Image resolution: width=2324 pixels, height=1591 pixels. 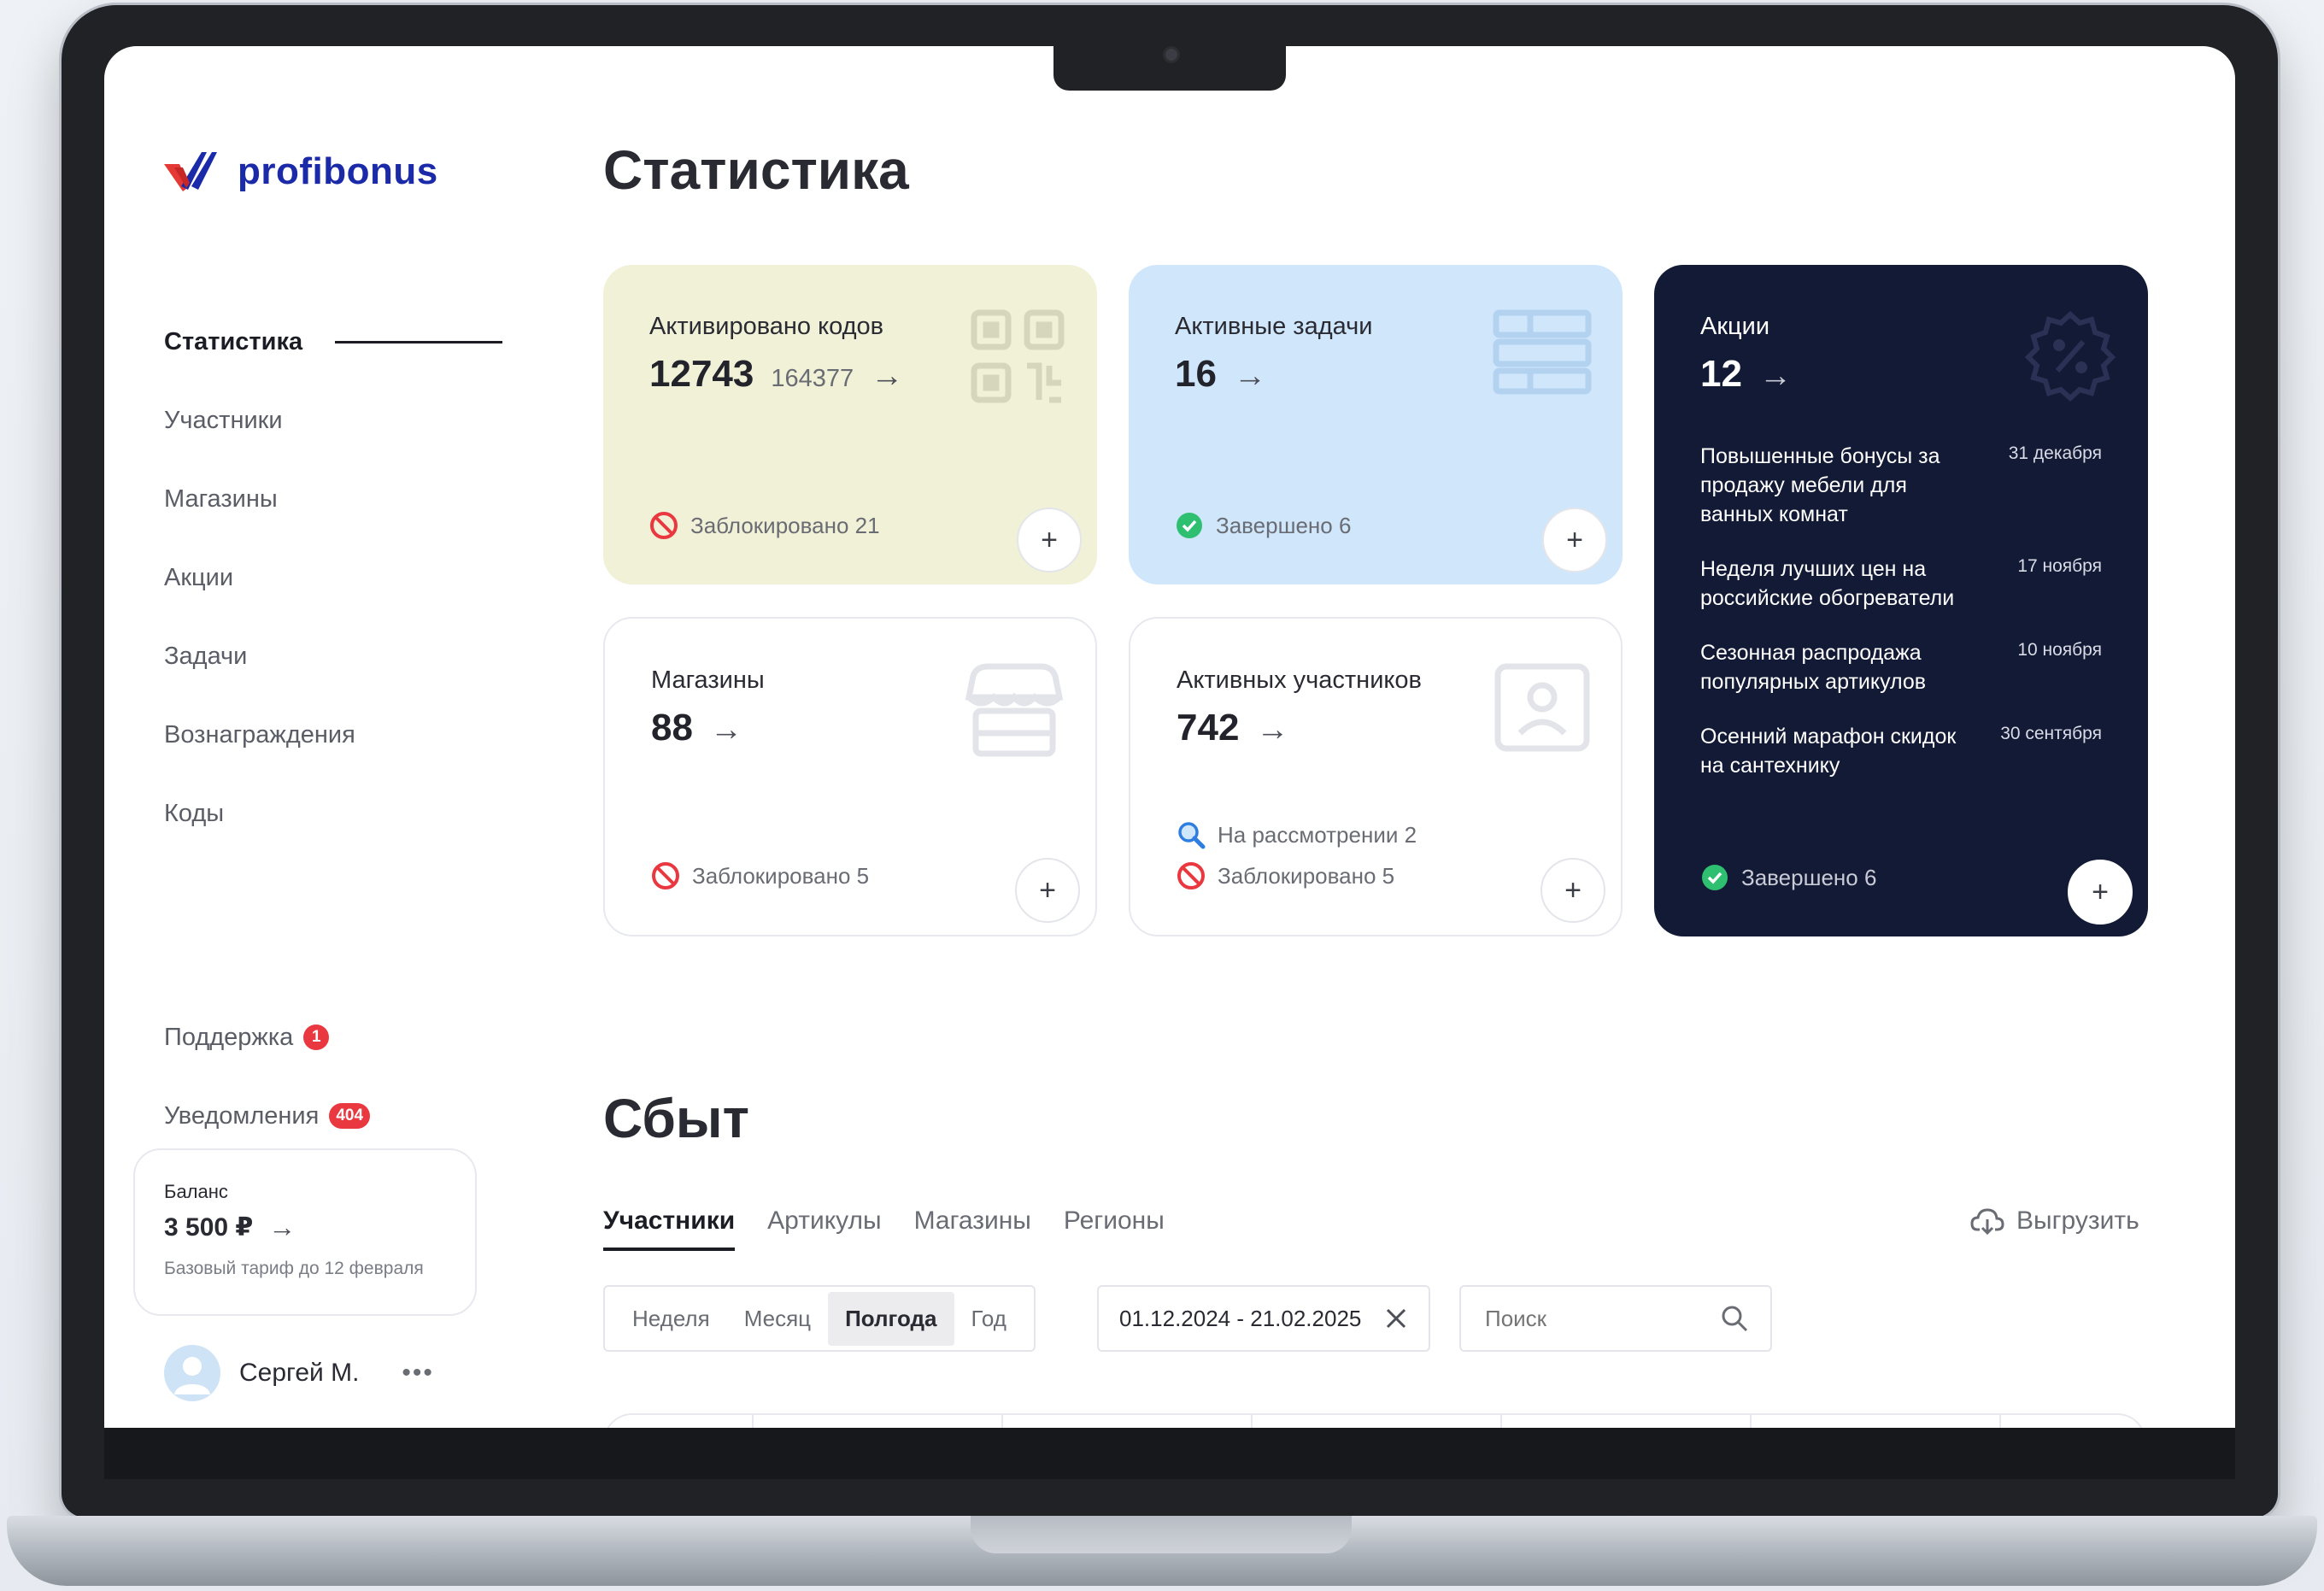 I want to click on laptop-bezel-bottom, so click(x=1169, y=1453).